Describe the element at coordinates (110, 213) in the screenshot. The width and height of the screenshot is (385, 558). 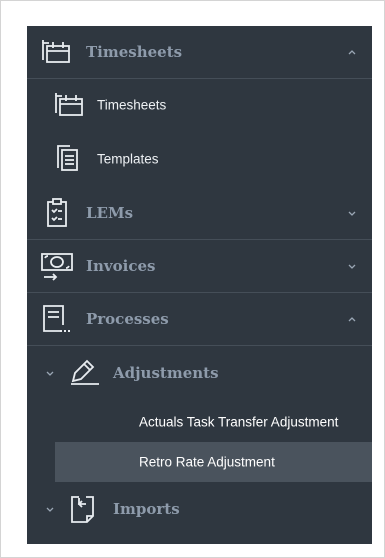
I see `section-label-lems: LEMs` at that location.